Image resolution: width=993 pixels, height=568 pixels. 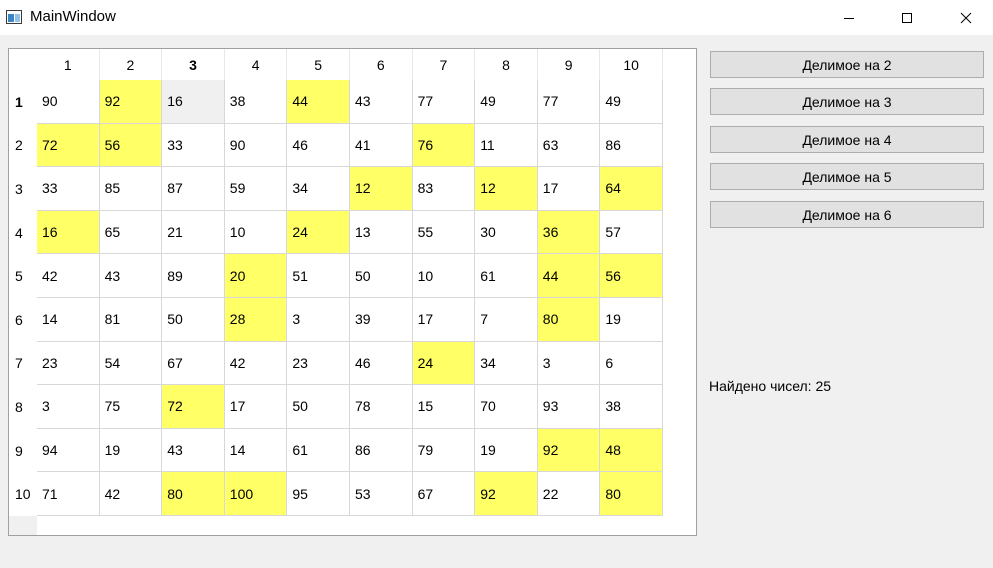 I want to click on table-cell: 34, so click(x=318, y=189).